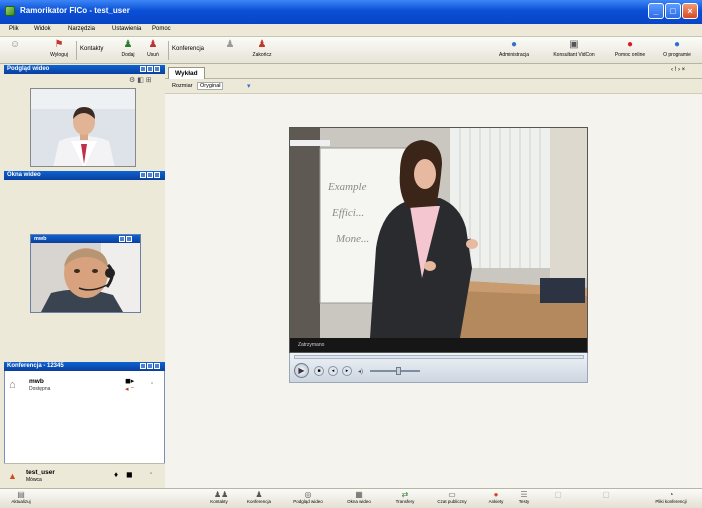 The height and width of the screenshot is (508, 702). Describe the element at coordinates (36, 381) in the screenshot. I see `participant-name: mwb` at that location.